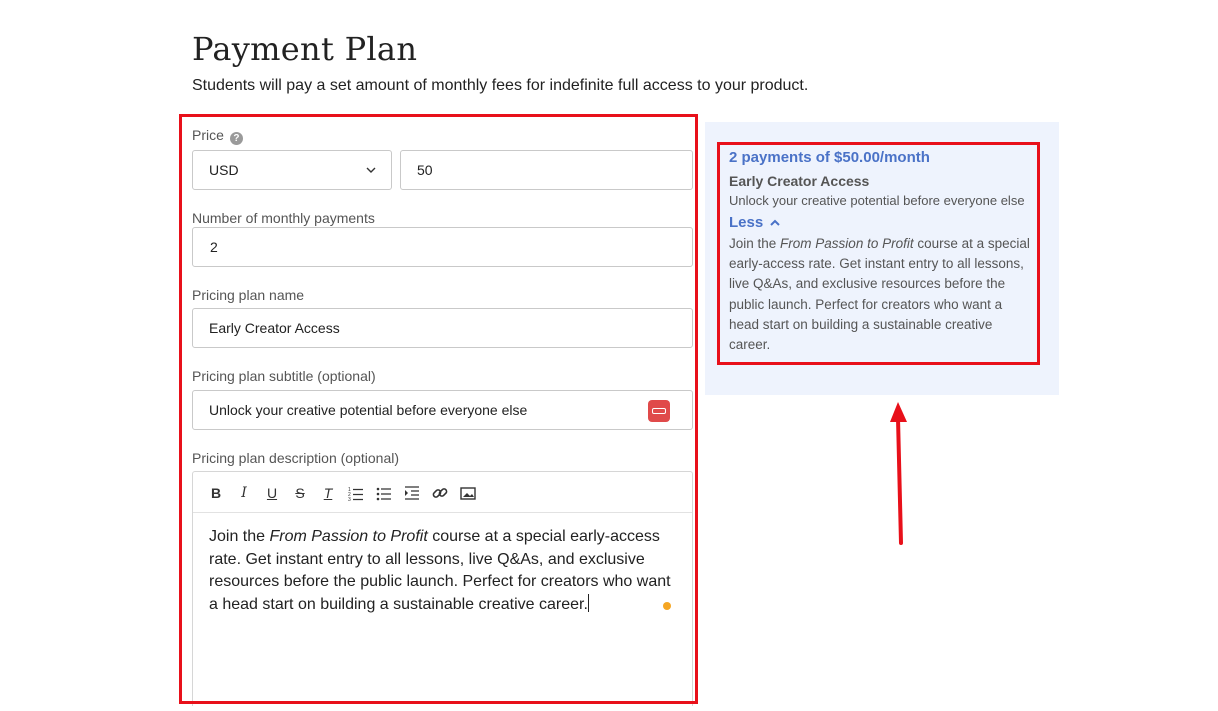 The width and height of the screenshot is (1218, 711). Describe the element at coordinates (878, 253) in the screenshot. I see `preview-highlight-box` at that location.